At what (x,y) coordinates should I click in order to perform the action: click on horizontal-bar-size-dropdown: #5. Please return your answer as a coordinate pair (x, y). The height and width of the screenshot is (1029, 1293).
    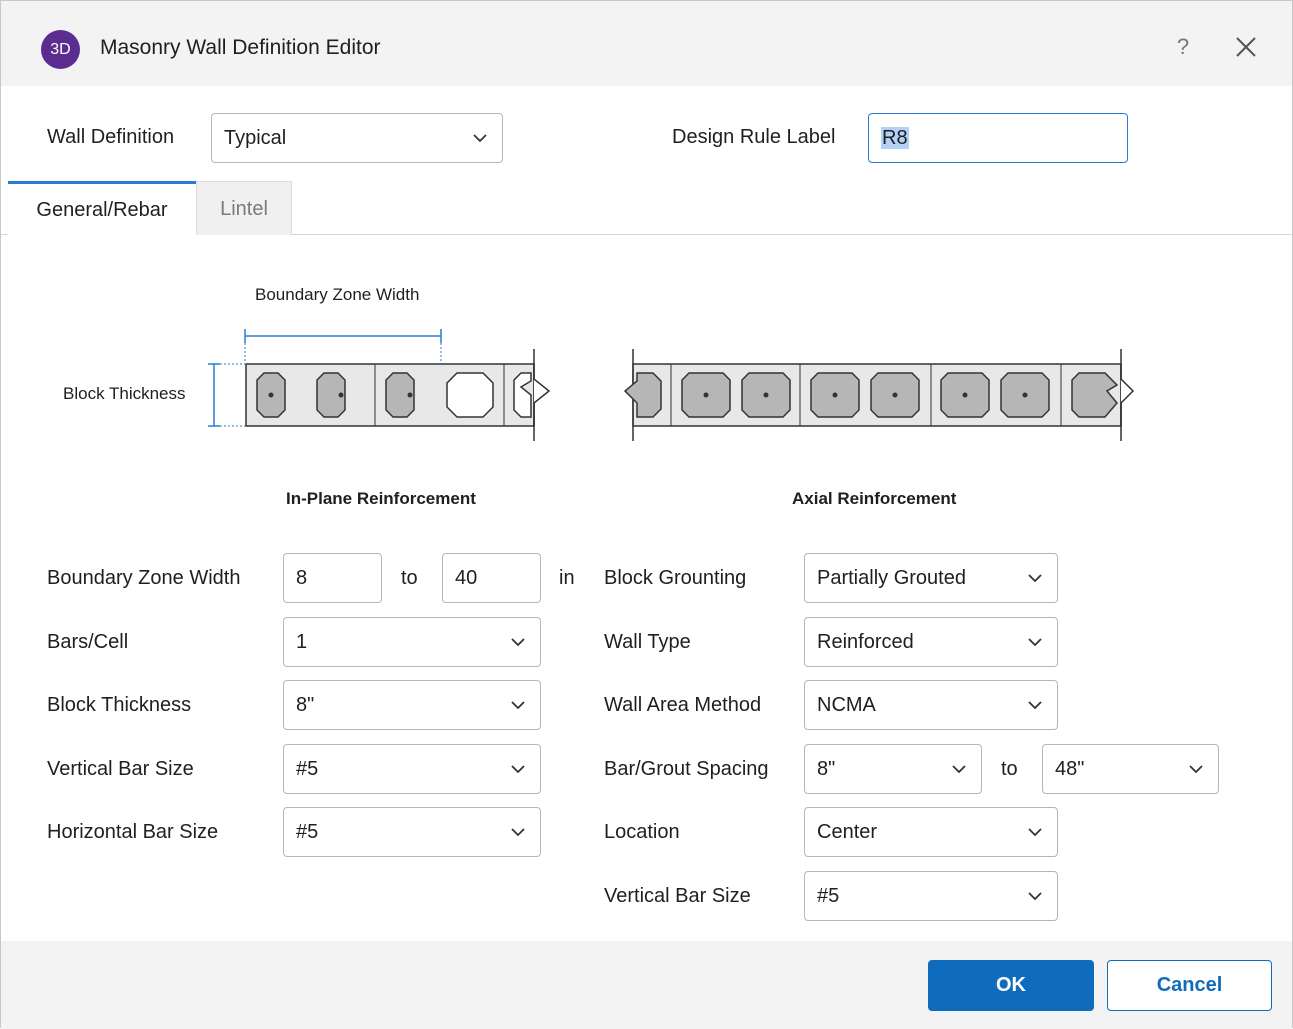
    Looking at the image, I should click on (412, 832).